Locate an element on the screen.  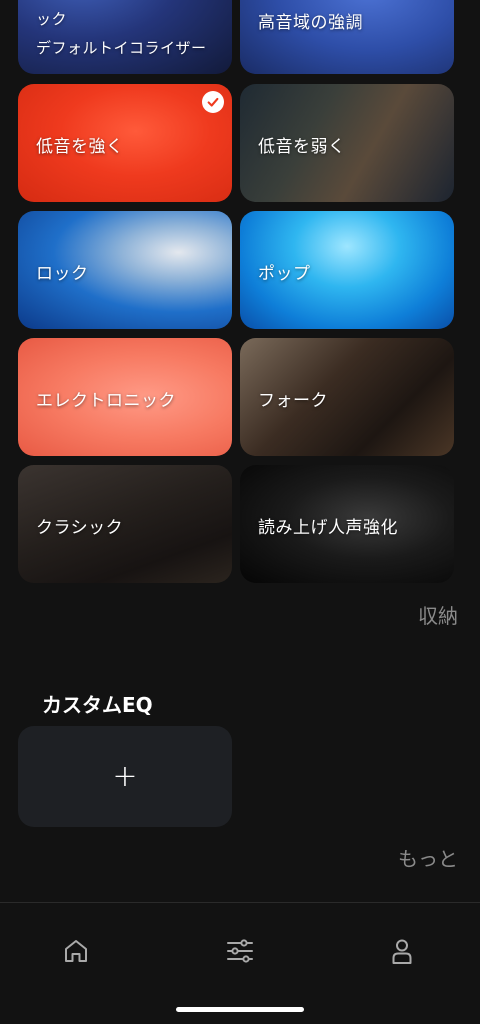
sliders-icon is located at coordinates (240, 951).